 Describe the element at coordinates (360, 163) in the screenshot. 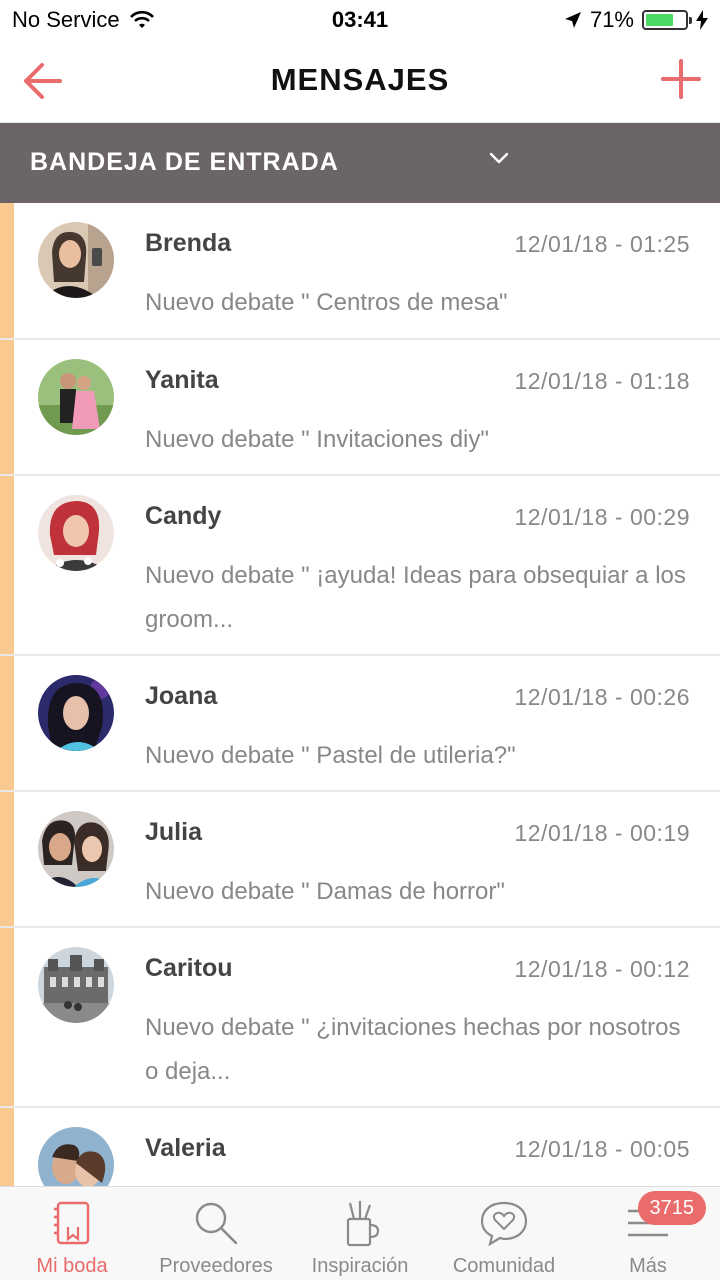

I see `inbox-selector: BANDEJA DE ENTRADA` at that location.